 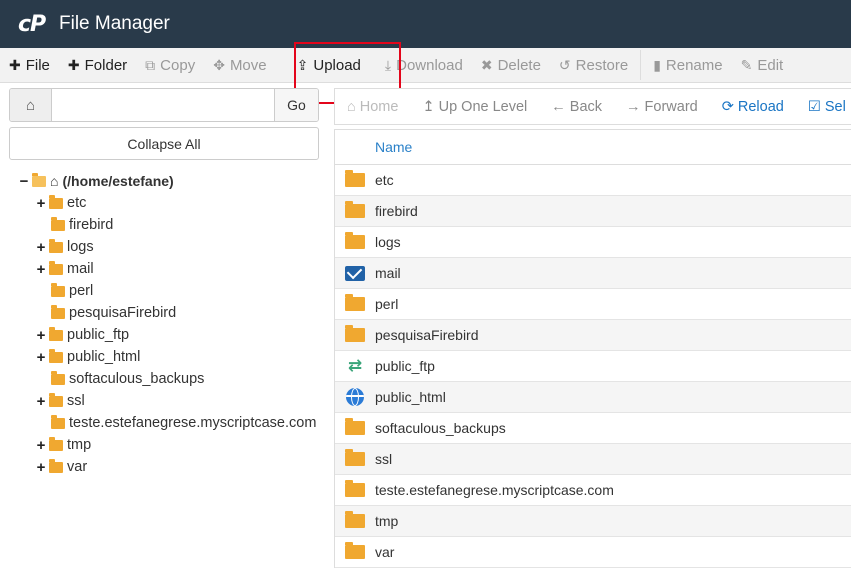 What do you see at coordinates (593, 397) in the screenshot?
I see `table-row: public_html` at bounding box center [593, 397].